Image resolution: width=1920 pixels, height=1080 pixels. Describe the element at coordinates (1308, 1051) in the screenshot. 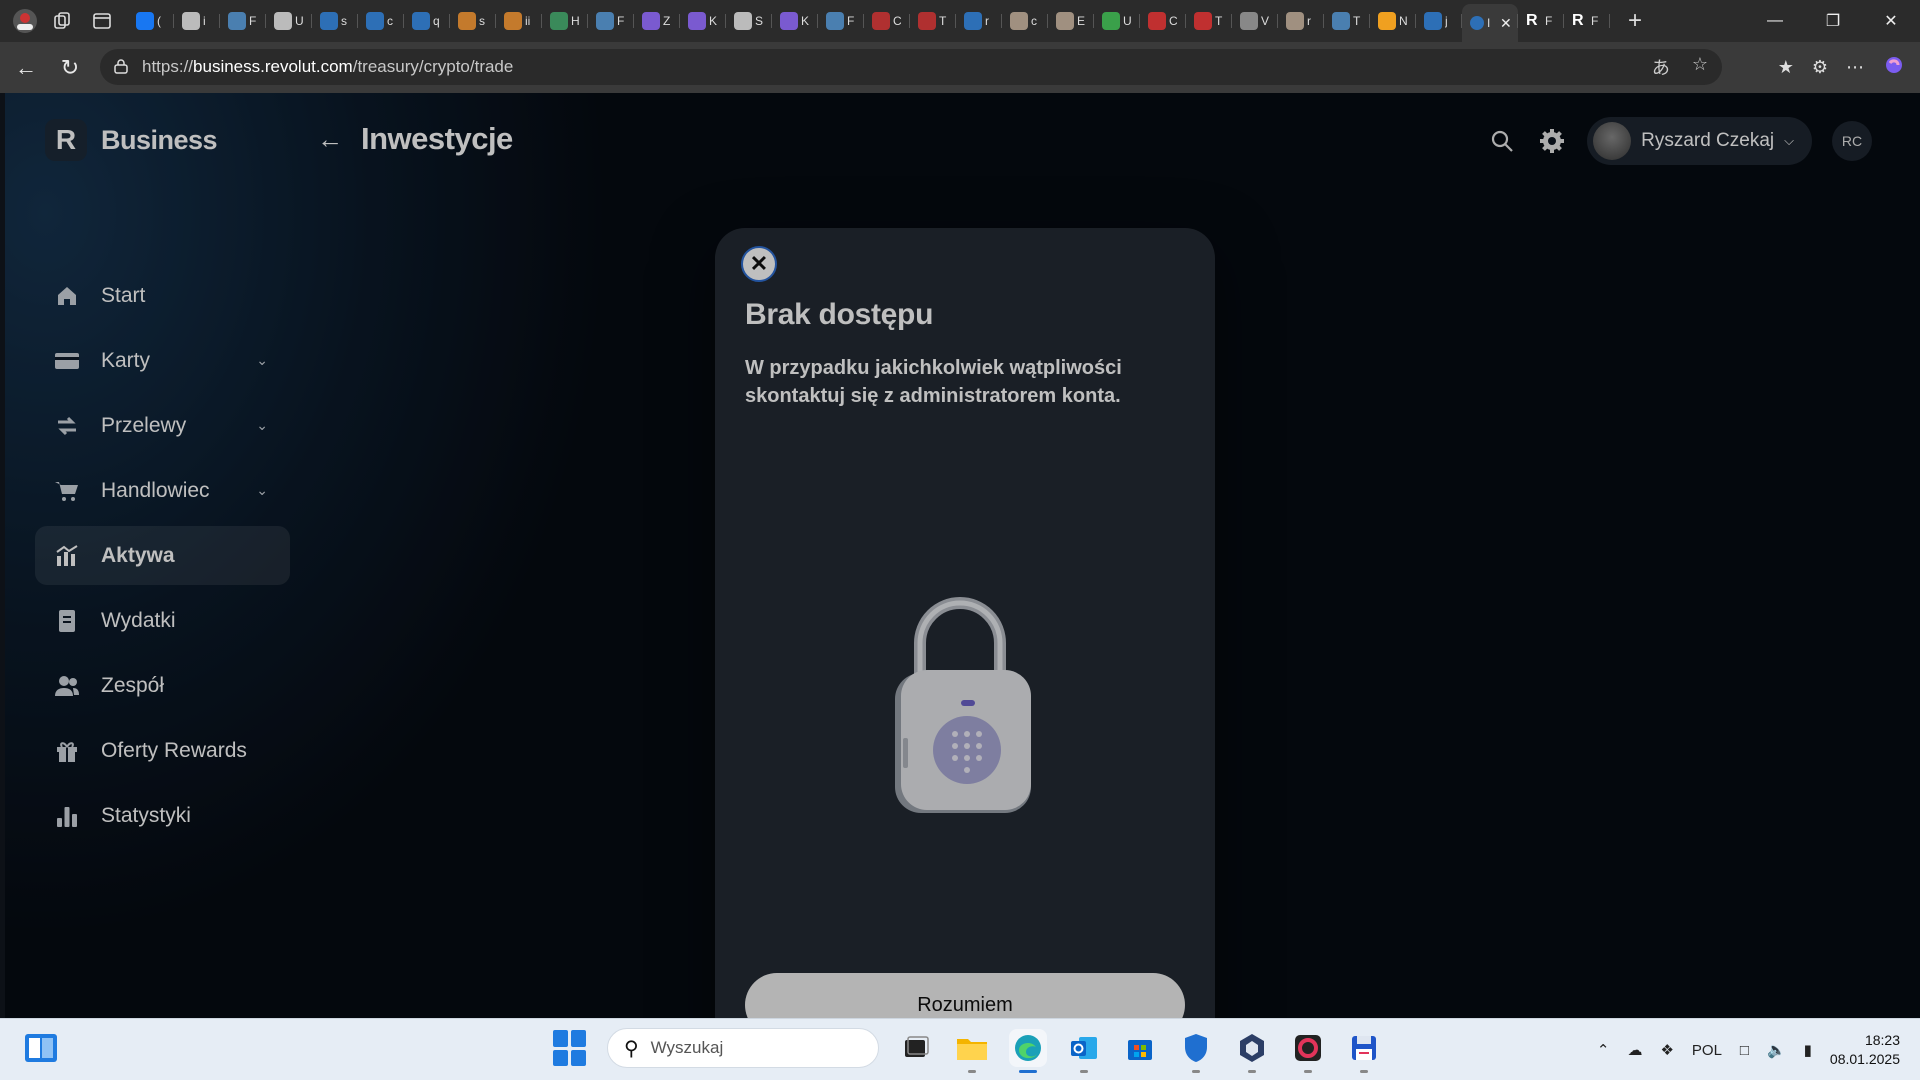

I see `photo-app-icon` at that location.